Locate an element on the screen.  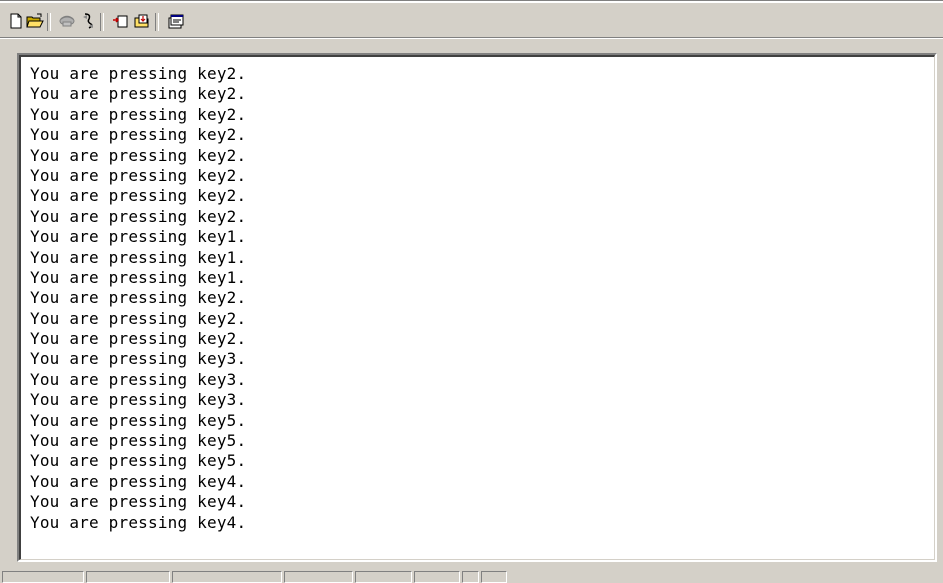
window-top-edge is located at coordinates (471, 1).